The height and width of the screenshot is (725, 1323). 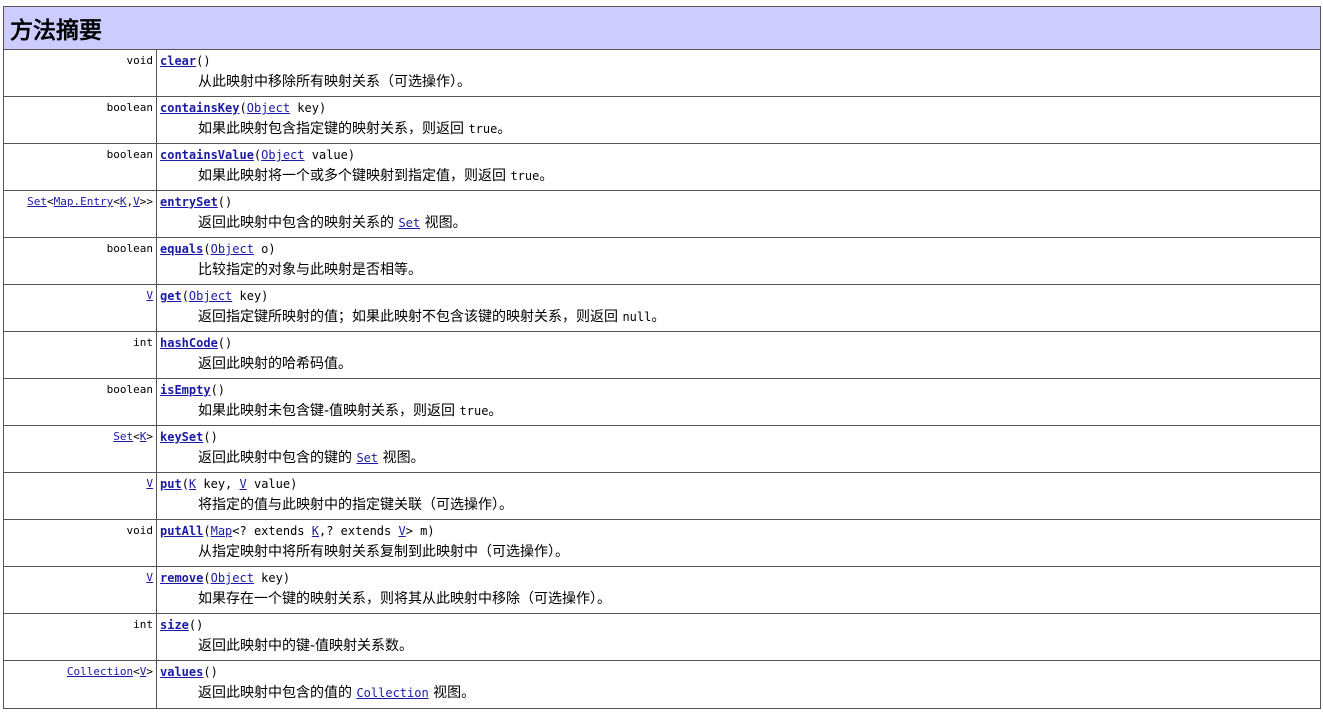 What do you see at coordinates (178, 61) in the screenshot?
I see `method-name-link: clear` at bounding box center [178, 61].